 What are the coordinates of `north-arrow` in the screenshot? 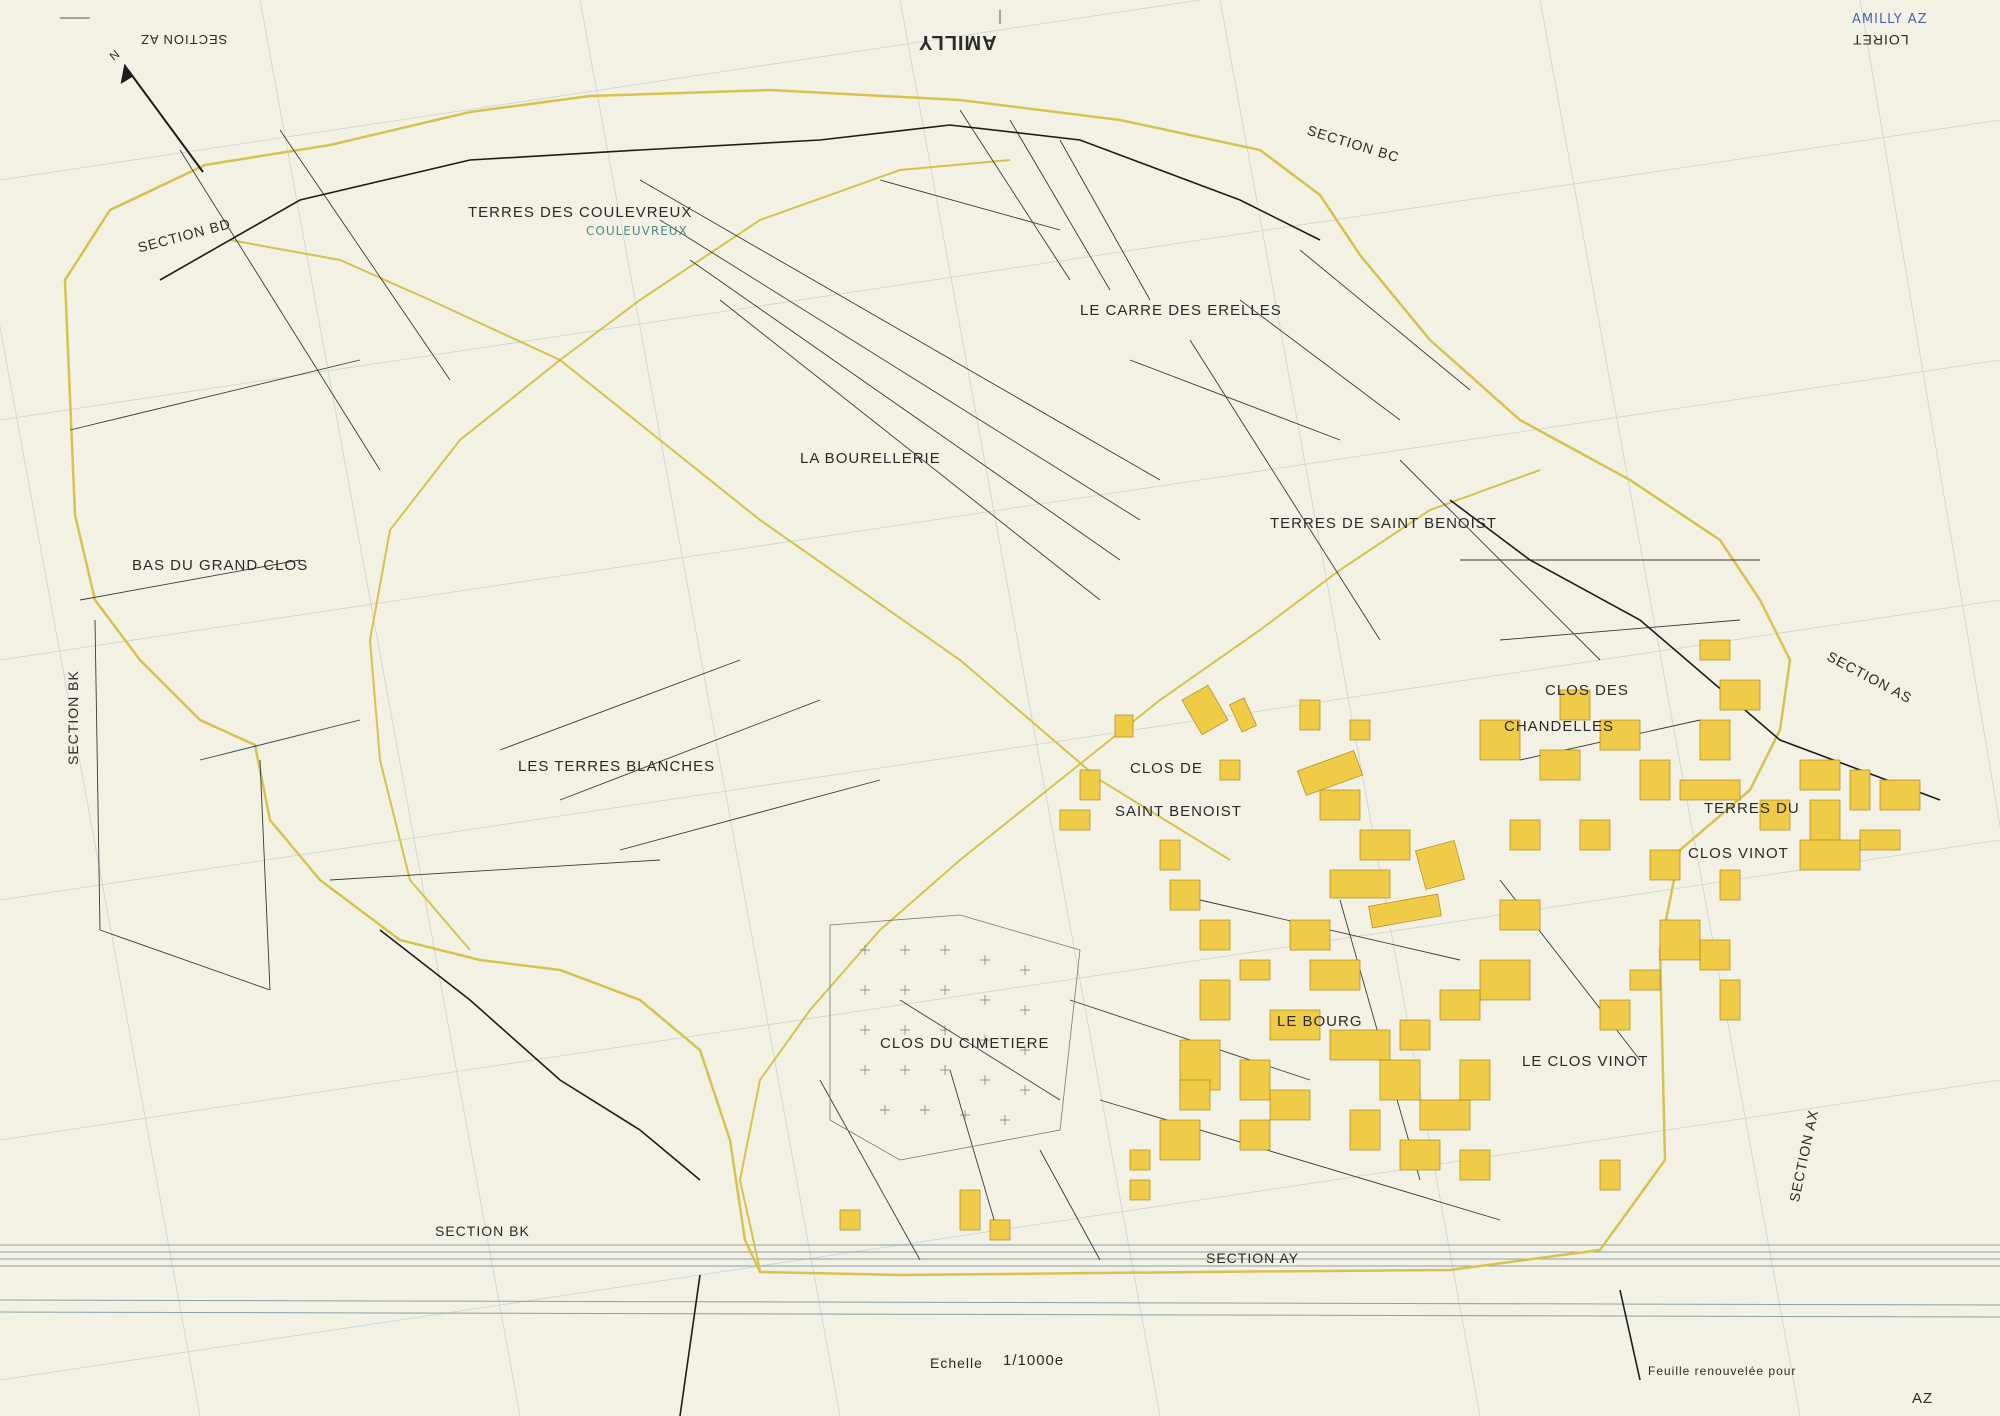 It's located at (162, 118).